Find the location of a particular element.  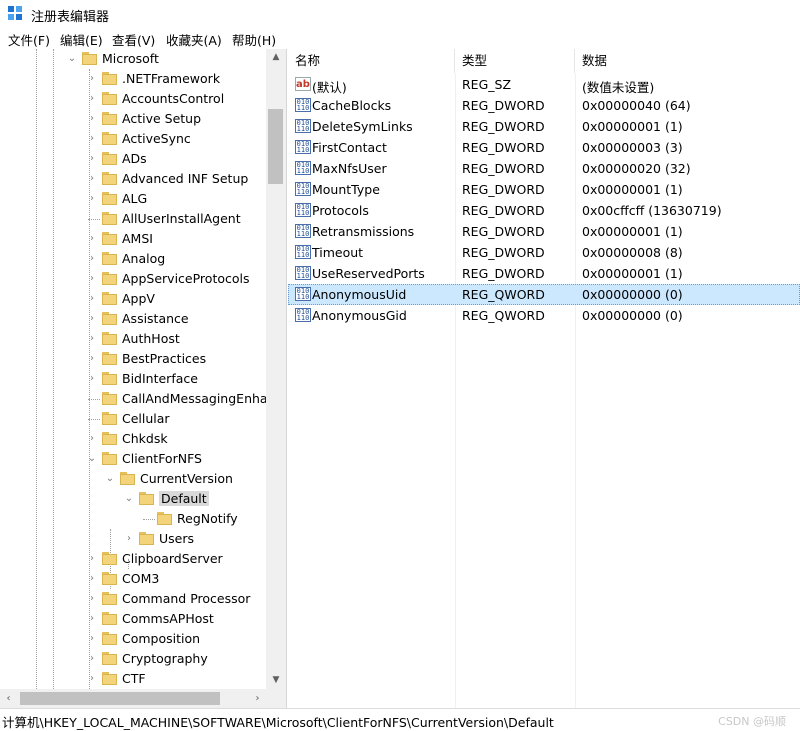

menu-view: 查看(V) is located at coordinates (133, 39).